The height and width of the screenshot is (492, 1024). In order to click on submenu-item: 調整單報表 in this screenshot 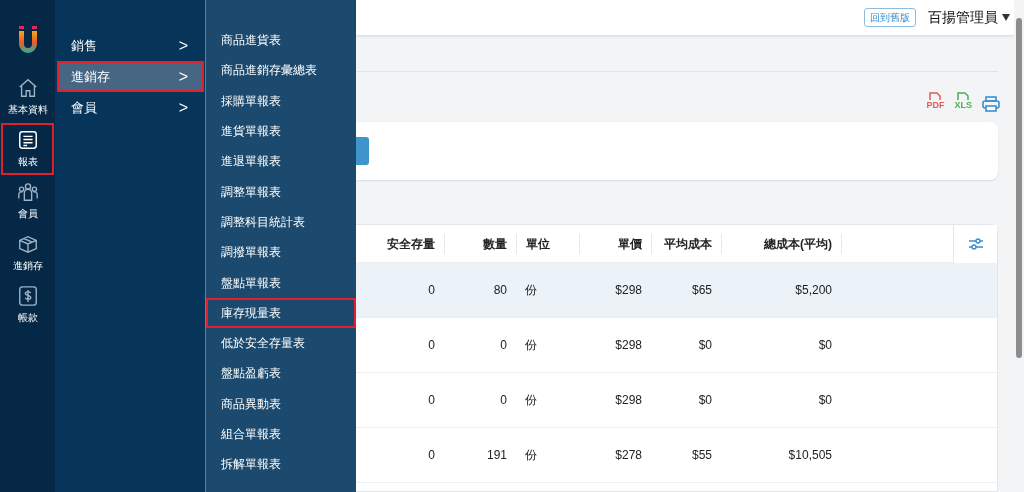, I will do `click(281, 191)`.